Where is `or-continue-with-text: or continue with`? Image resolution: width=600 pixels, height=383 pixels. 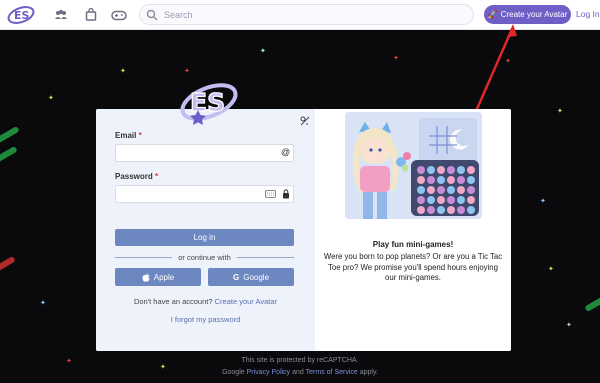 or-continue-with-text: or continue with is located at coordinates (204, 257).